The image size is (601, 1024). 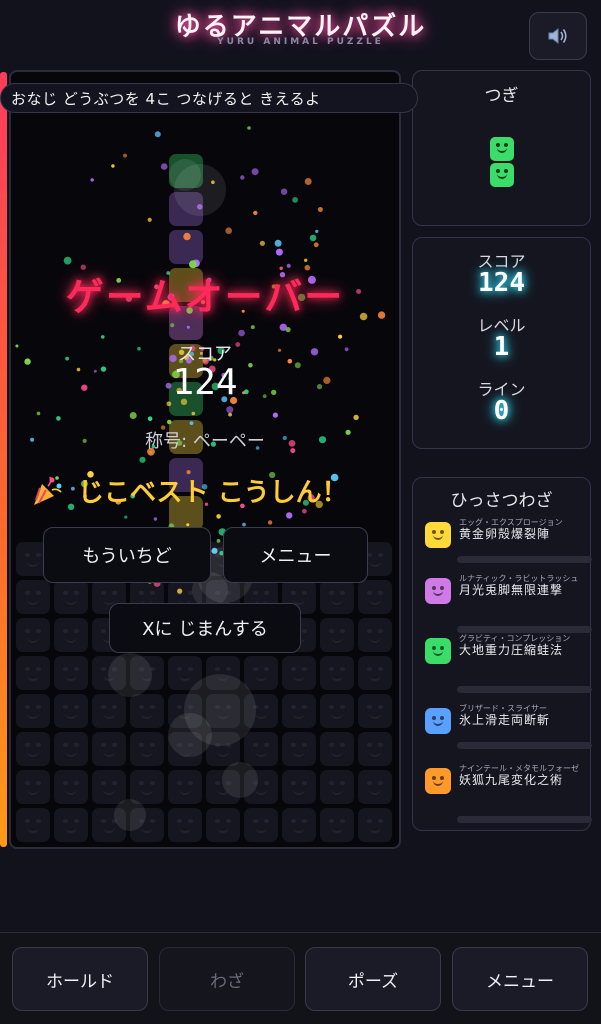 I want to click on final-score-value: 124, so click(x=205, y=382).